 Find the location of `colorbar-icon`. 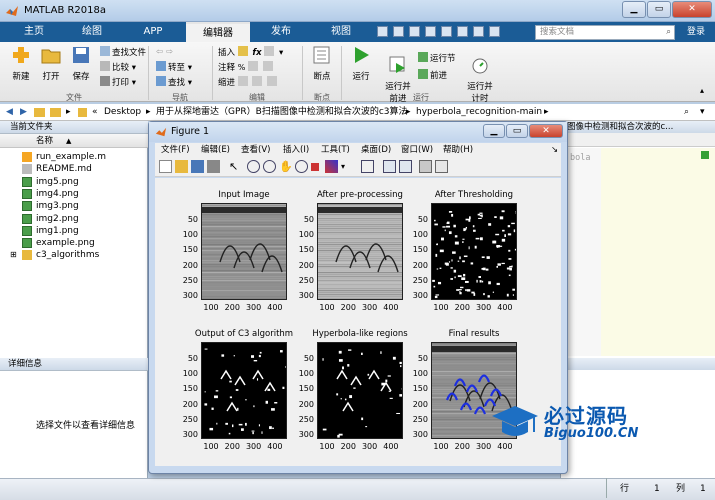

colorbar-icon is located at coordinates (389, 166).